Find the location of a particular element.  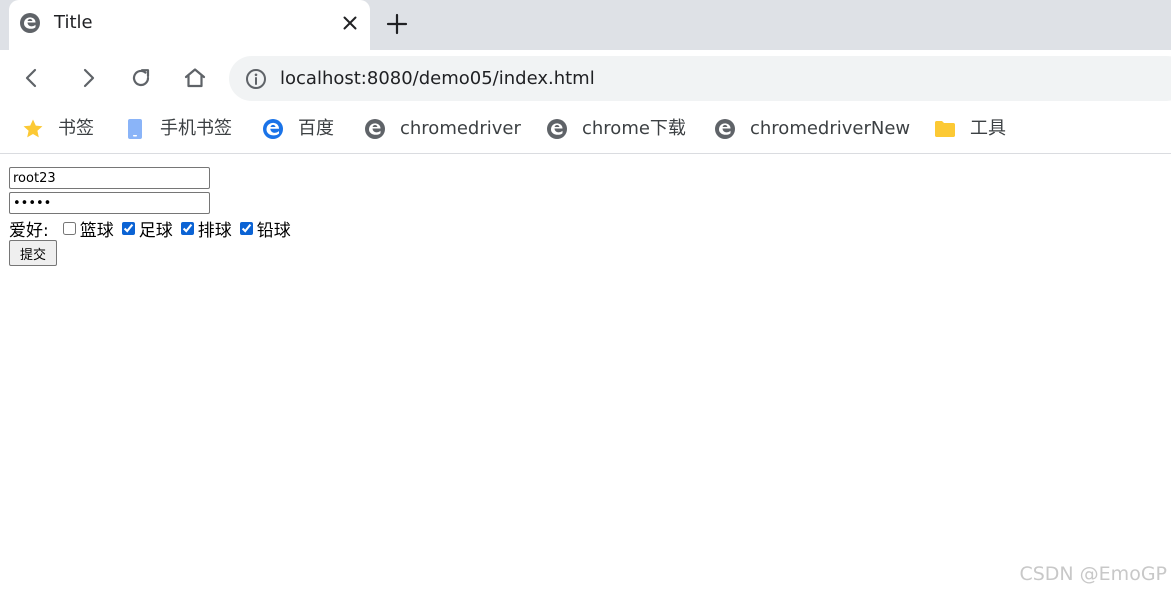

reload-icon is located at coordinates (141, 78).